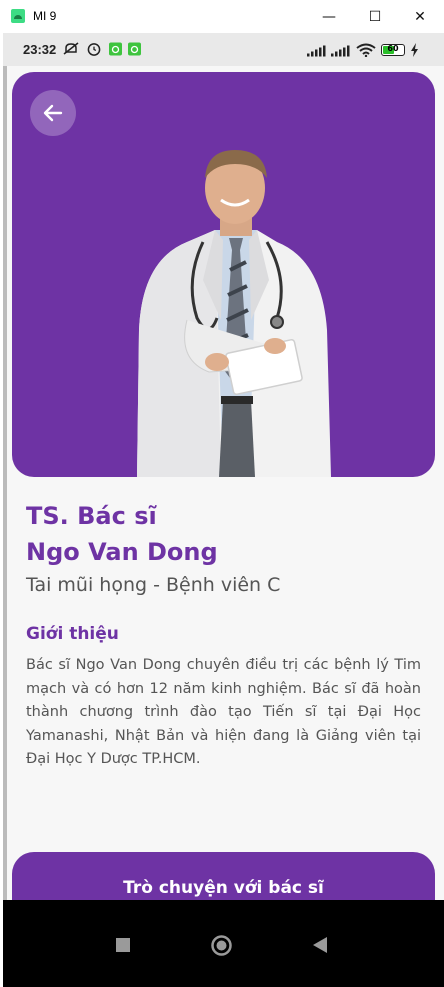 This screenshot has height=987, width=444. Describe the element at coordinates (366, 50) in the screenshot. I see `wifi-icon` at that location.